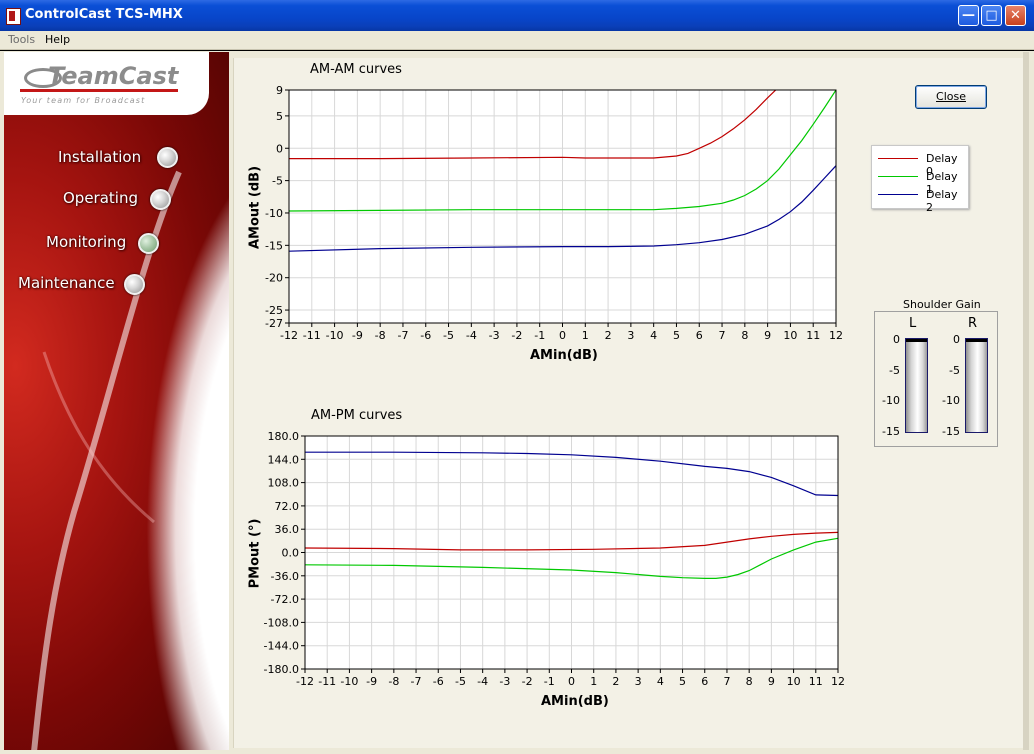 This screenshot has height=754, width=1034. Describe the element at coordinates (357, 415) in the screenshot. I see `ampm-chart-title: AM-PM curves` at that location.